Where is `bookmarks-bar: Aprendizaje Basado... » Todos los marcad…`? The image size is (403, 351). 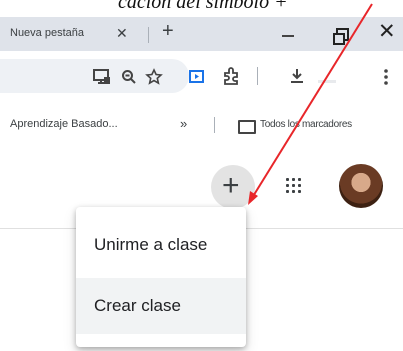
bookmarks-bar: Aprendizaje Basado... » Todos los marcad… is located at coordinates (201, 124).